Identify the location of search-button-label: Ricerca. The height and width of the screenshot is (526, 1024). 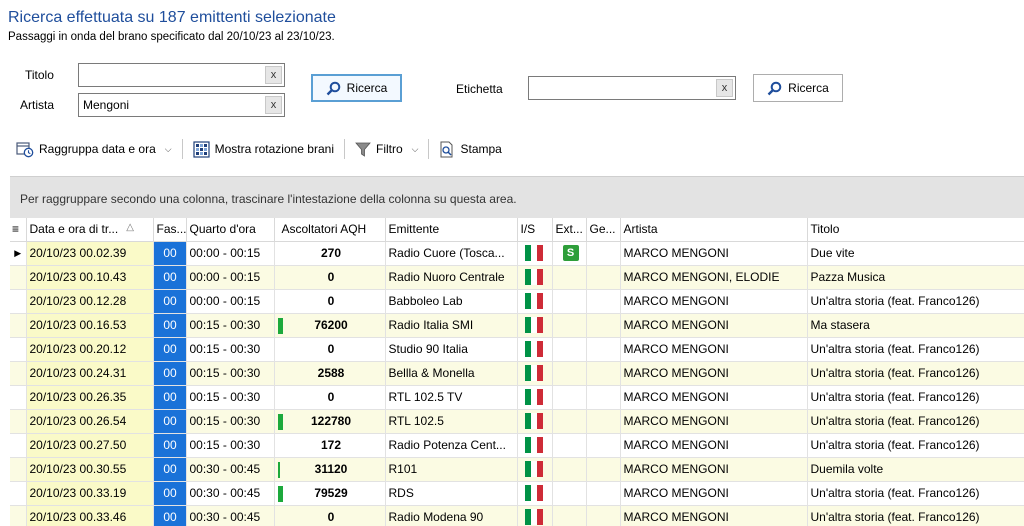
(808, 88).